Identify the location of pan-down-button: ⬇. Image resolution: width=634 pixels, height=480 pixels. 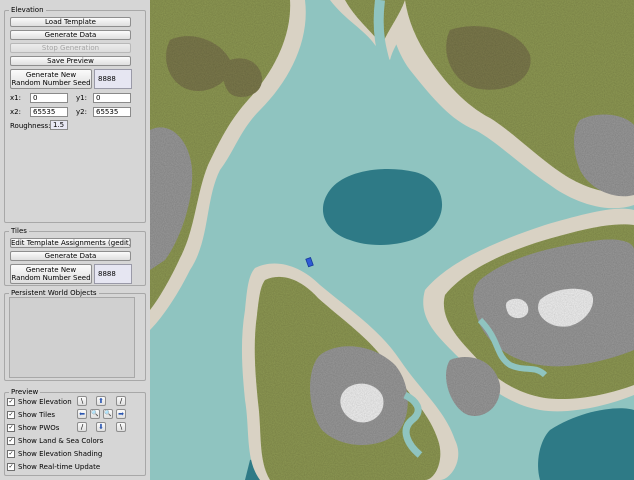
(101, 427).